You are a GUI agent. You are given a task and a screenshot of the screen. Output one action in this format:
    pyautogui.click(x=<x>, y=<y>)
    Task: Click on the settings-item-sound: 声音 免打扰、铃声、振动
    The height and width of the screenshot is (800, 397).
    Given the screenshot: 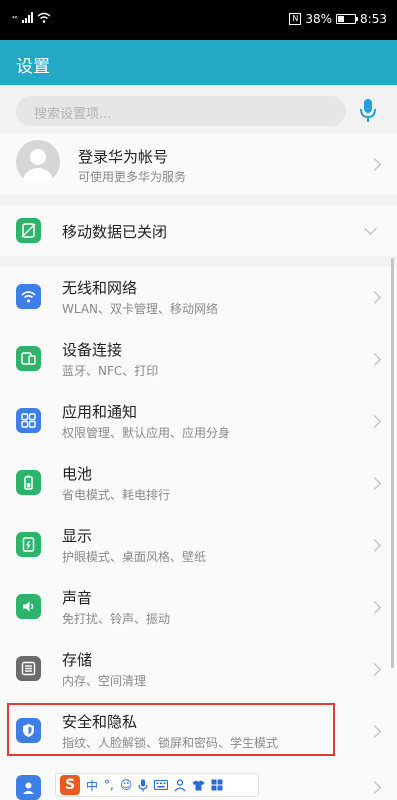 What is the action you would take?
    pyautogui.click(x=198, y=608)
    